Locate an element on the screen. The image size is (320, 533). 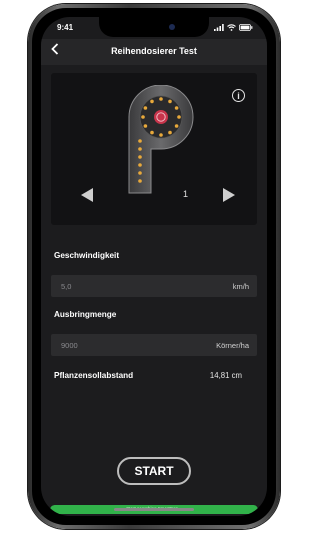
geschwindigkeit-unit: km/h is located at coordinates (240, 286).